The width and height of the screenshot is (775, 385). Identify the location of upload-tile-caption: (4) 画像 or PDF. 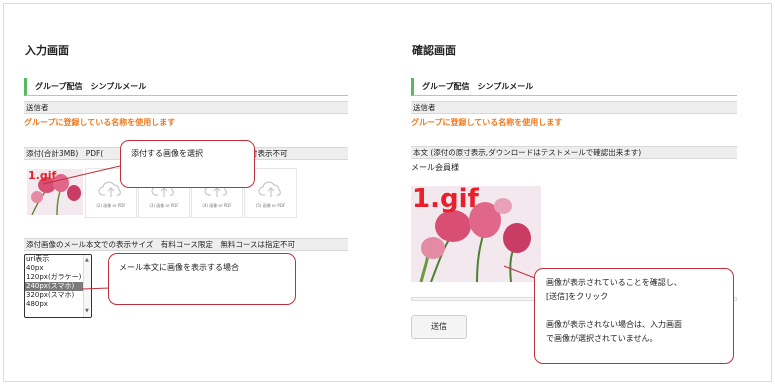
(217, 205).